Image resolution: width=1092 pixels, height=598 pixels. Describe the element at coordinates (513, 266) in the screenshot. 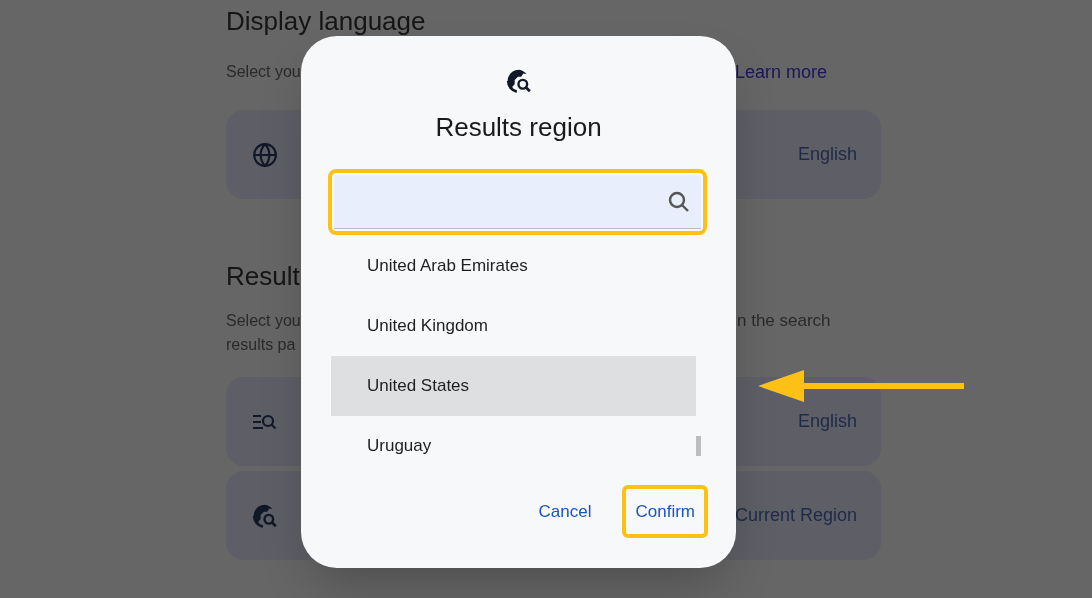

I see `region-option: United Arab Emirates` at that location.